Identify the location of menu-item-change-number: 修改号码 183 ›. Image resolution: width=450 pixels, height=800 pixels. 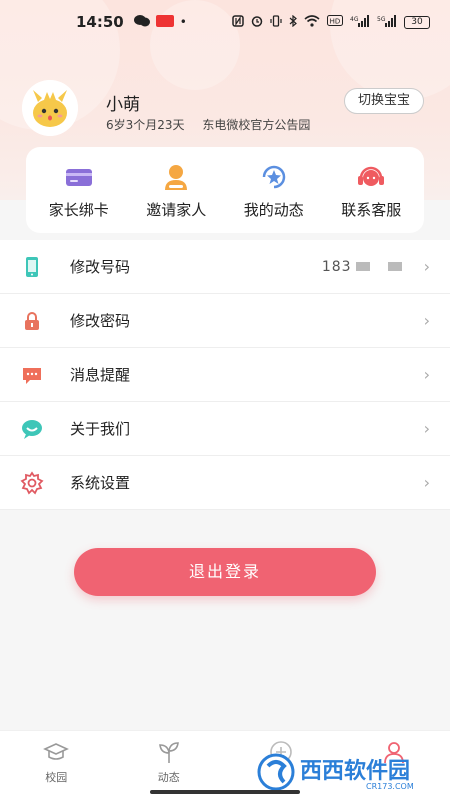
(225, 267).